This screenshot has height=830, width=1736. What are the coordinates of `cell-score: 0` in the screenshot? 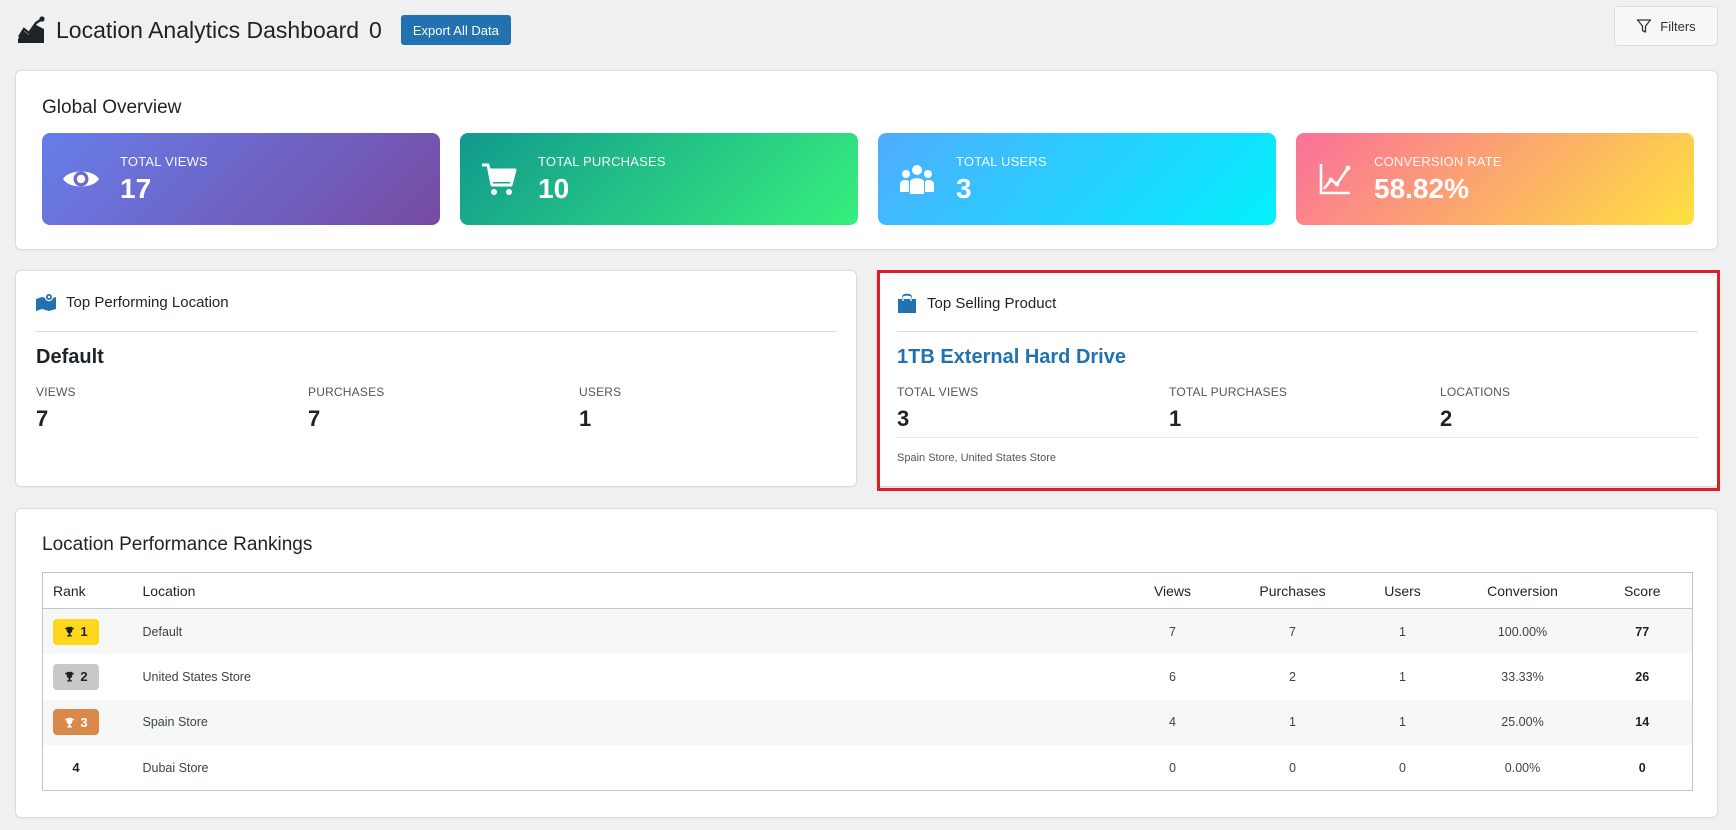 It's located at (1642, 767).